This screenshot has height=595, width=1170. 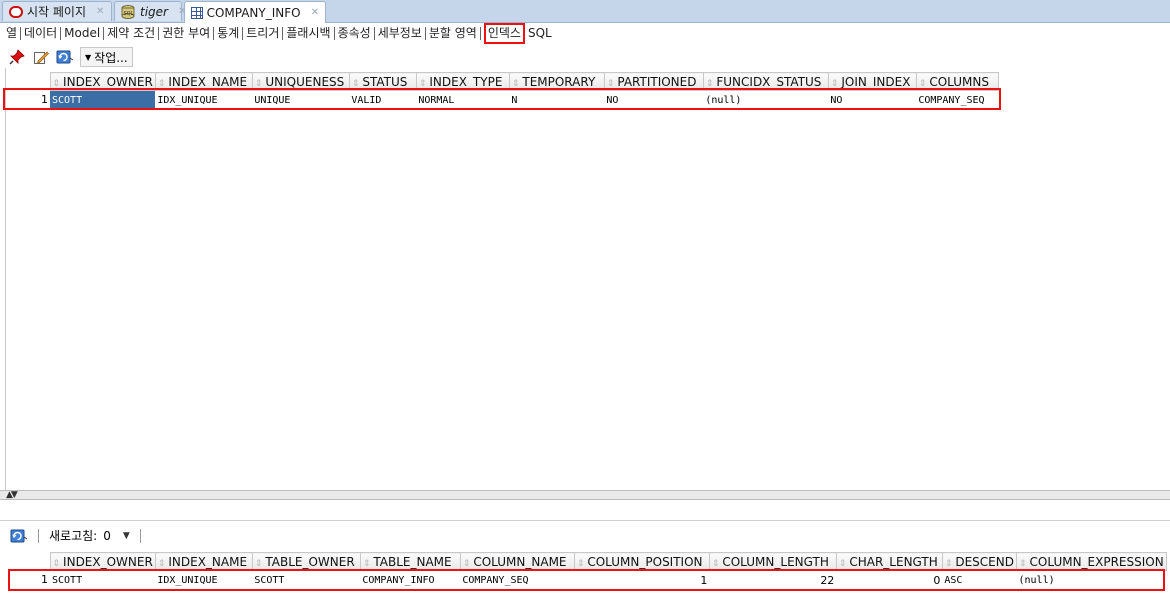 I want to click on grid-cell: ASC, so click(x=979, y=580).